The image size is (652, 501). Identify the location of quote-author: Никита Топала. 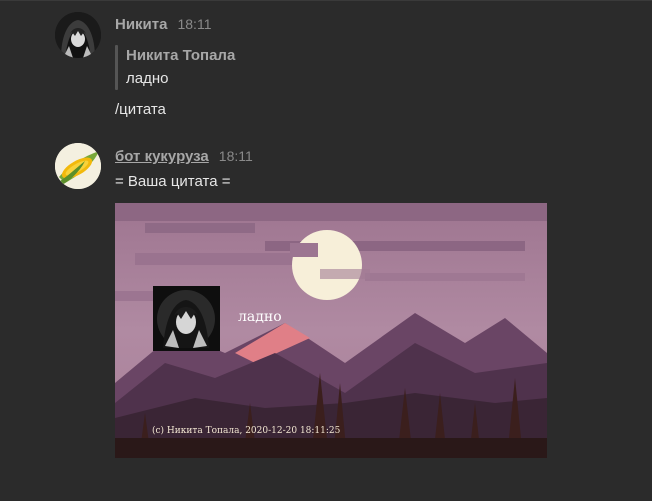
(181, 55).